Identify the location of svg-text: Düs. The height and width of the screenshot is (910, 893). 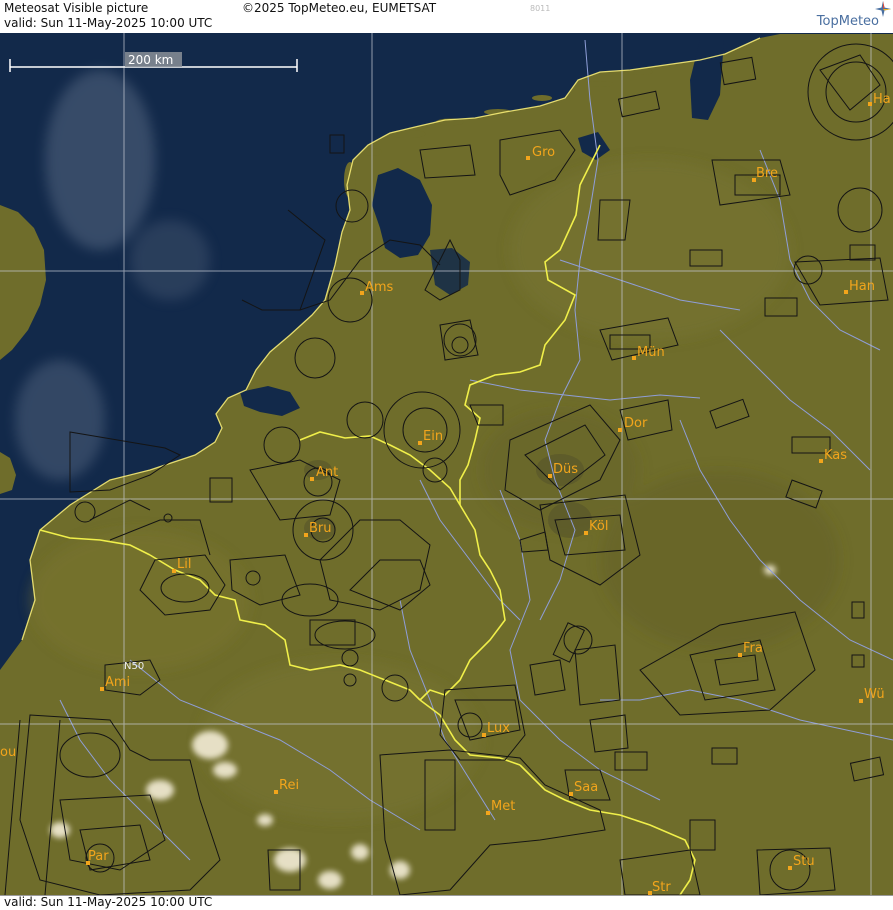
(565, 469).